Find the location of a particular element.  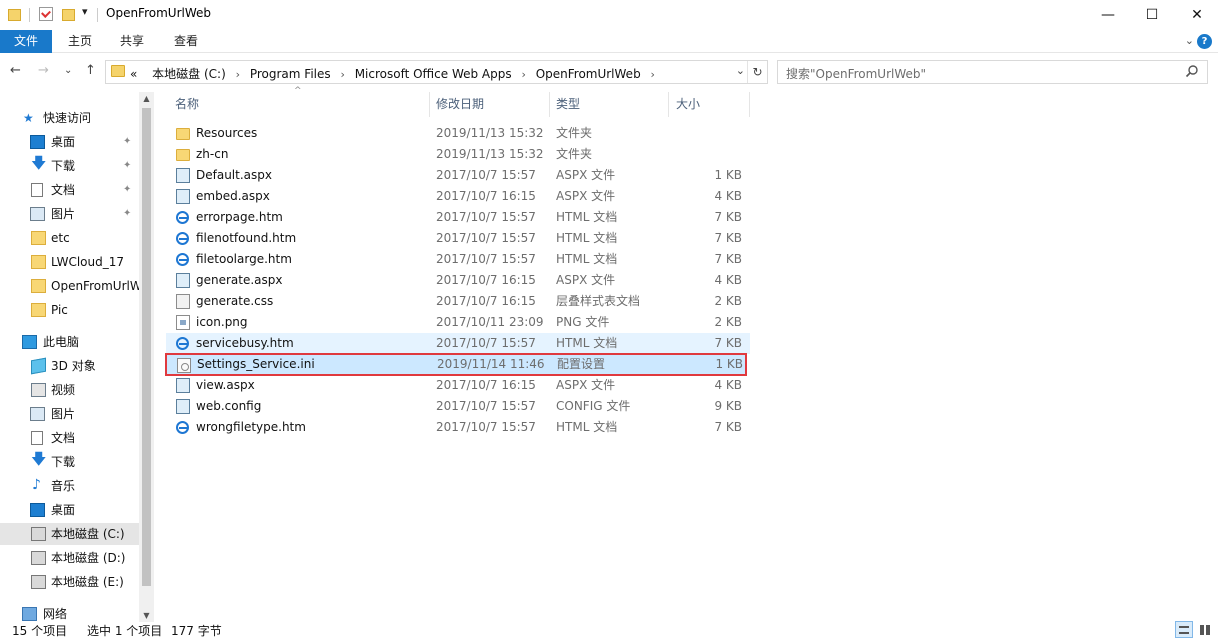

file-row: icon.png 2017/10/11 23:09 PNG 文件 2 KB is located at coordinates (458, 322).